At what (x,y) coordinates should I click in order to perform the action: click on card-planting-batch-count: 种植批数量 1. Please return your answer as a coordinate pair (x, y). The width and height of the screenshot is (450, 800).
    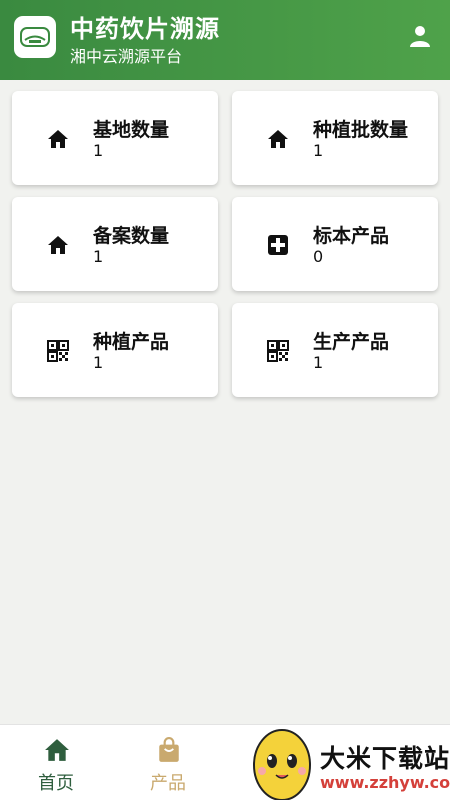
    Looking at the image, I should click on (335, 138).